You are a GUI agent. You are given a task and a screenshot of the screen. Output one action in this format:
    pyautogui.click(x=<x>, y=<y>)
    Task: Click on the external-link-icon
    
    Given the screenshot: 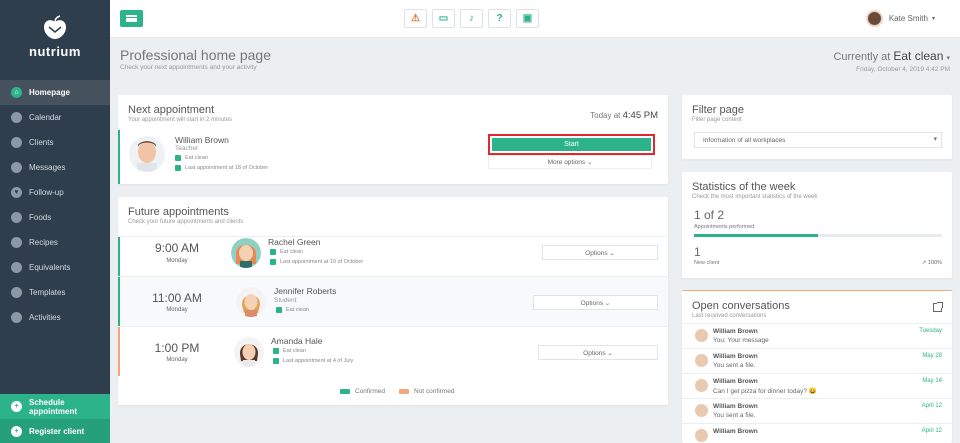 What is the action you would take?
    pyautogui.click(x=938, y=307)
    